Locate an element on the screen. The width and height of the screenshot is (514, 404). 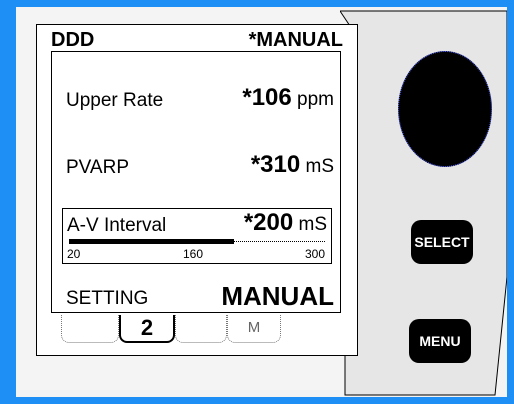
frame-left is located at coordinates (8, 202).